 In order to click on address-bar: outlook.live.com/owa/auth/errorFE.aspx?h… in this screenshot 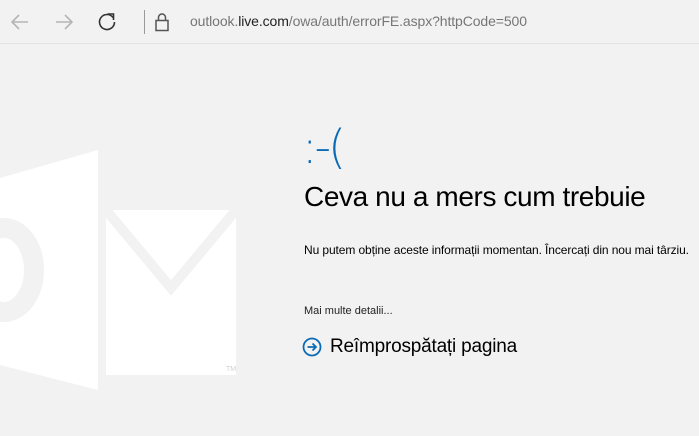, I will do `click(358, 21)`.